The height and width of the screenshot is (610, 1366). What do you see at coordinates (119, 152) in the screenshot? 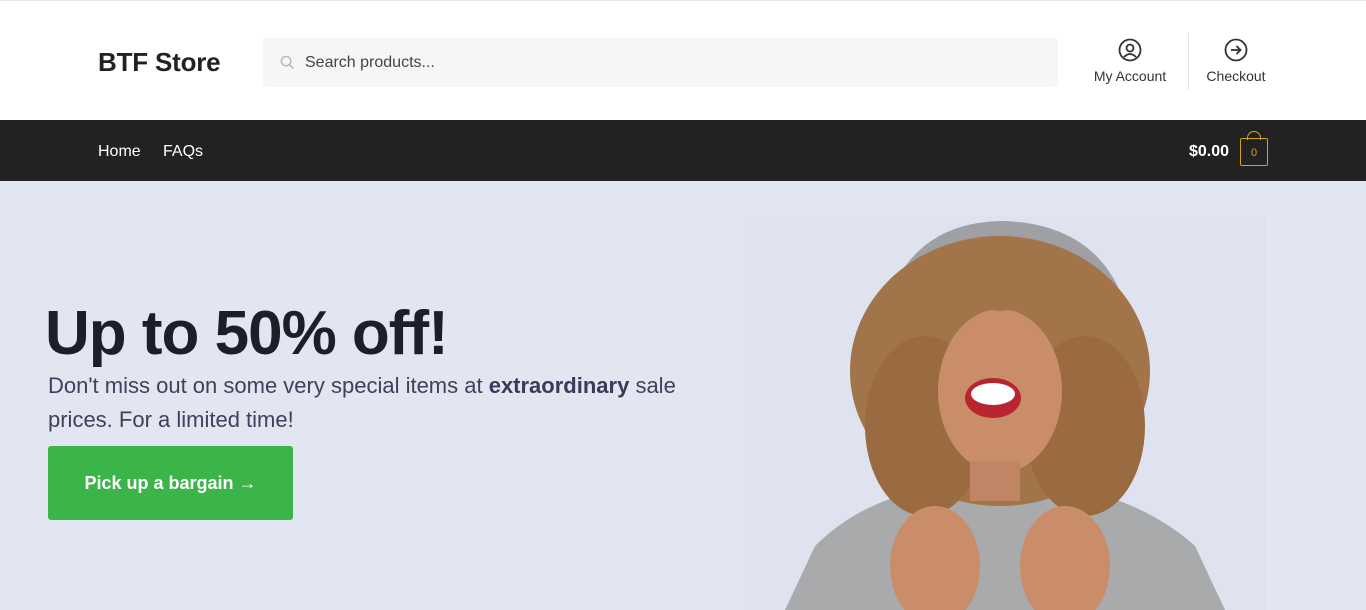
I see `nav-item-home: Home` at bounding box center [119, 152].